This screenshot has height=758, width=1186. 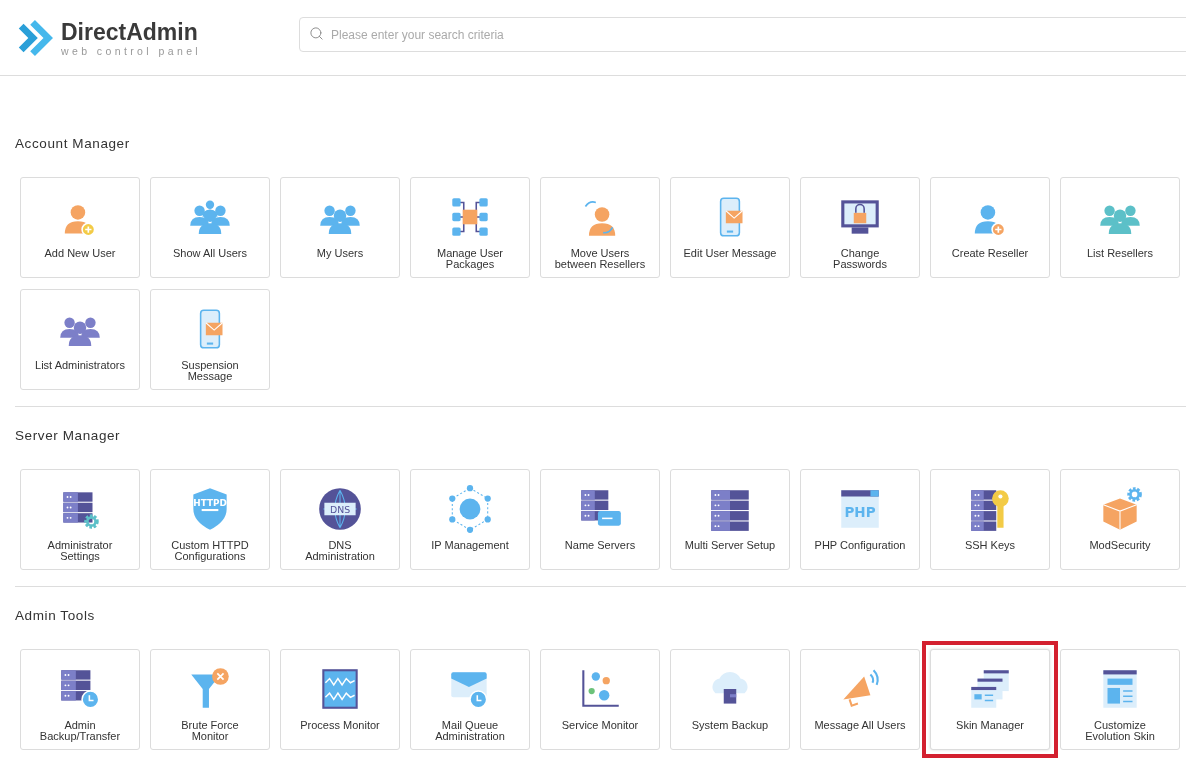 I want to click on tool-tile: Create Reseller, so click(x=990, y=227).